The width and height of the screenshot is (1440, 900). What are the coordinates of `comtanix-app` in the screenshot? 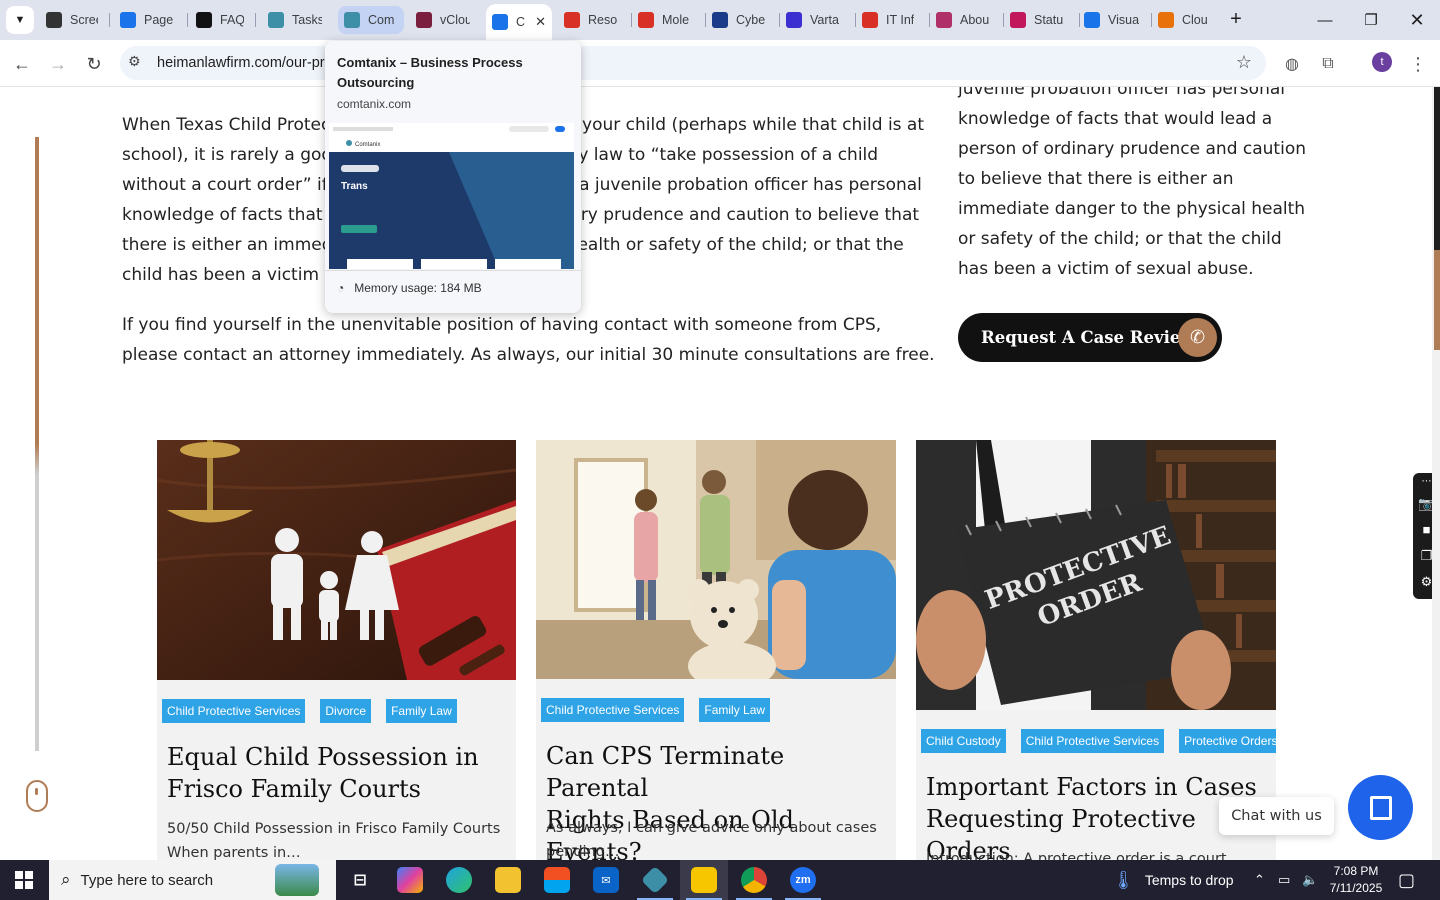 It's located at (655, 880).